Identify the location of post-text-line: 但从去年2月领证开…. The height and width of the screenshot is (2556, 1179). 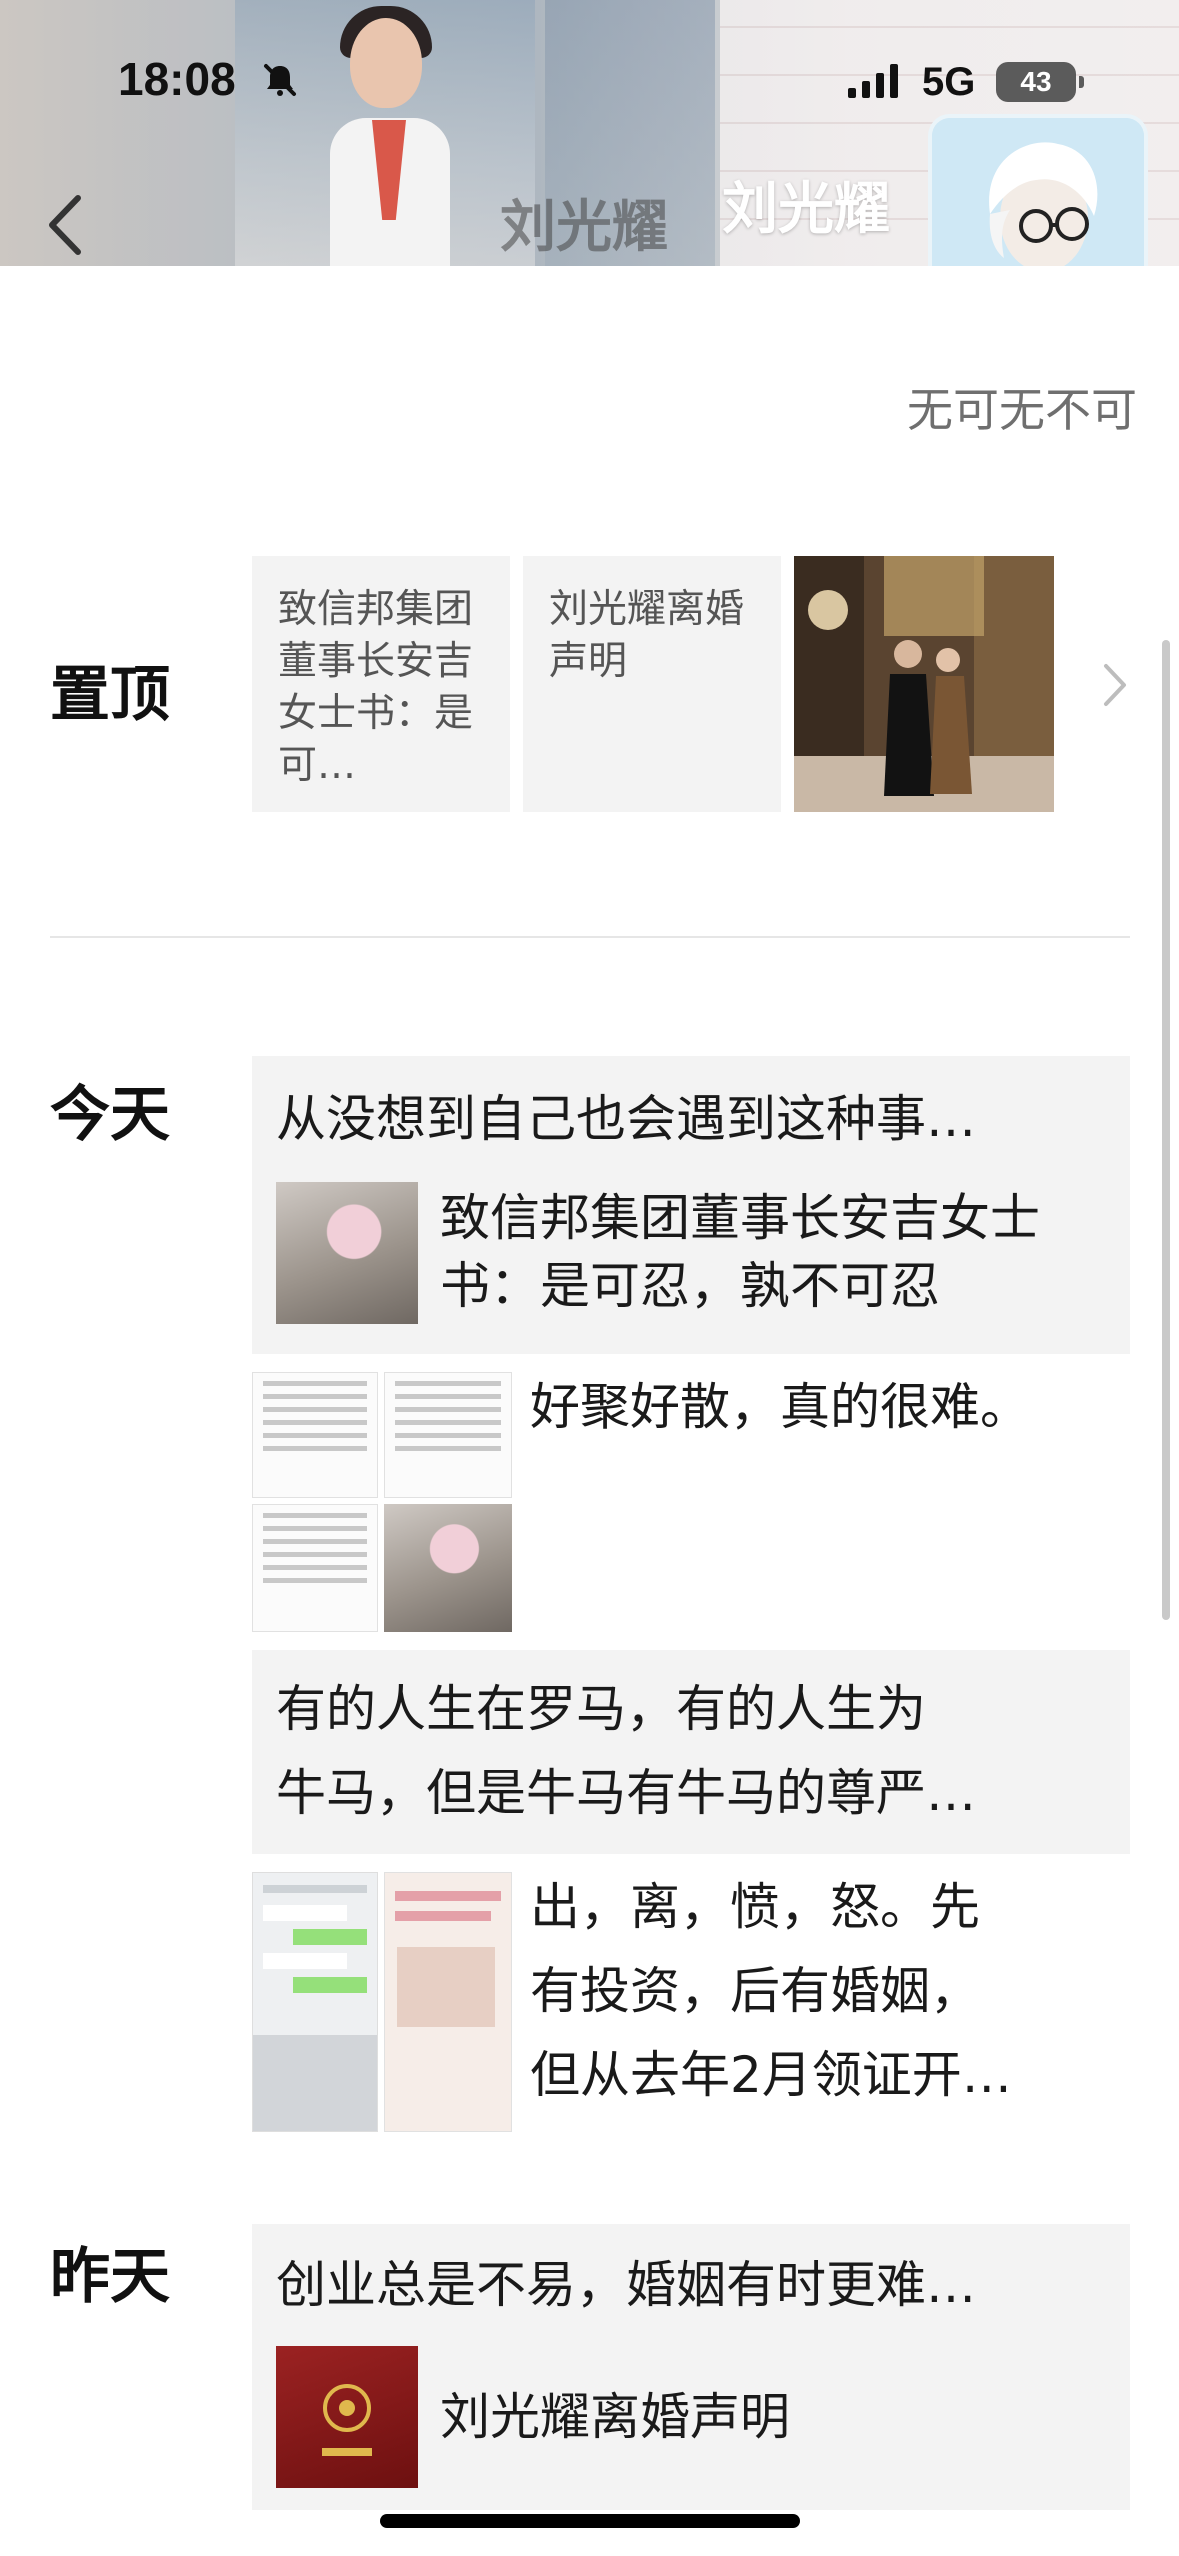
(771, 2075).